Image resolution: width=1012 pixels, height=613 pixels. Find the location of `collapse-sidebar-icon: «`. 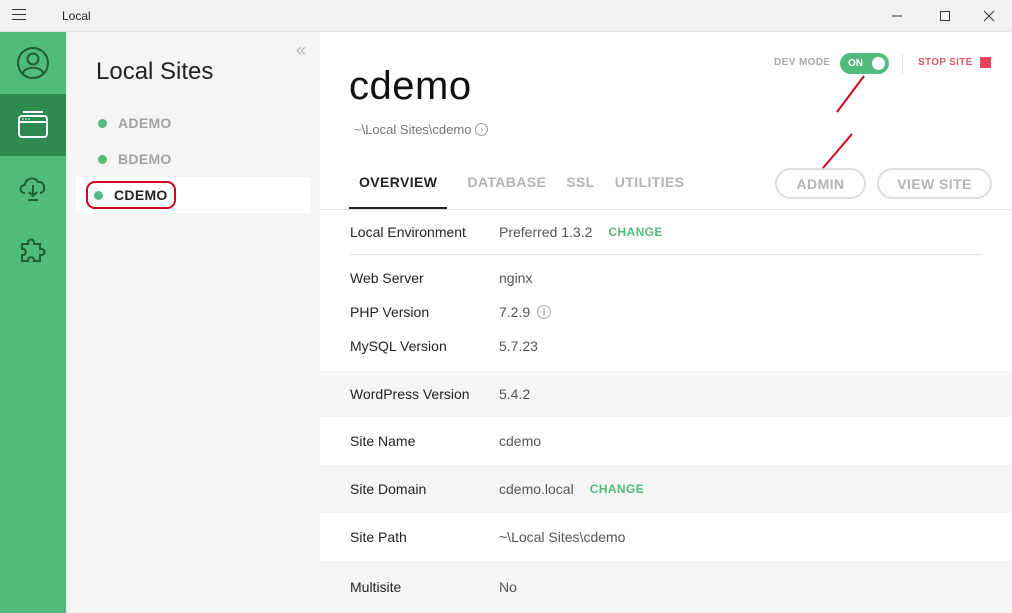

collapse-sidebar-icon: « is located at coordinates (301, 50).